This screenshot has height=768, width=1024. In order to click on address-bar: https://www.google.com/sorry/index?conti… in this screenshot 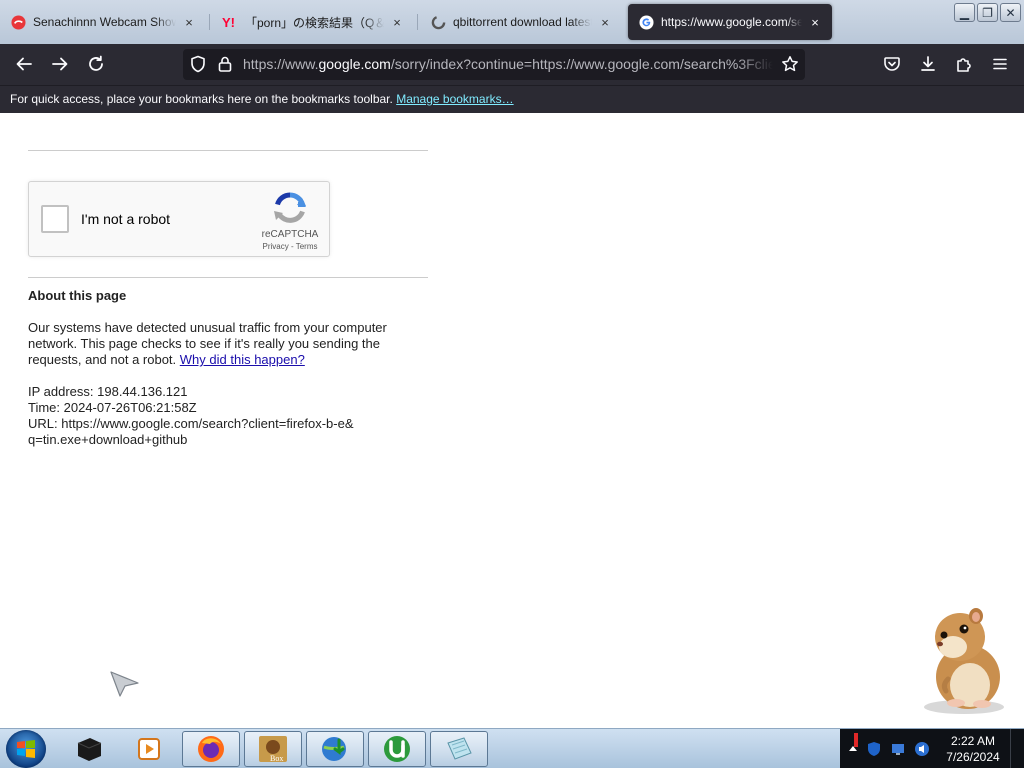, I will do `click(494, 64)`.